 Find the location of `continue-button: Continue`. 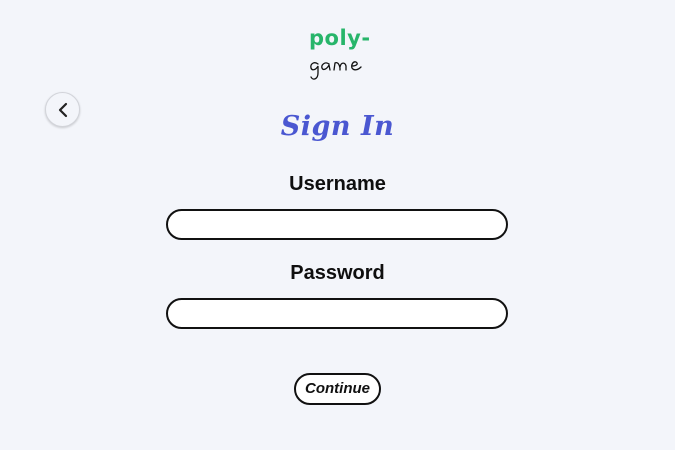

continue-button: Continue is located at coordinates (337, 389).